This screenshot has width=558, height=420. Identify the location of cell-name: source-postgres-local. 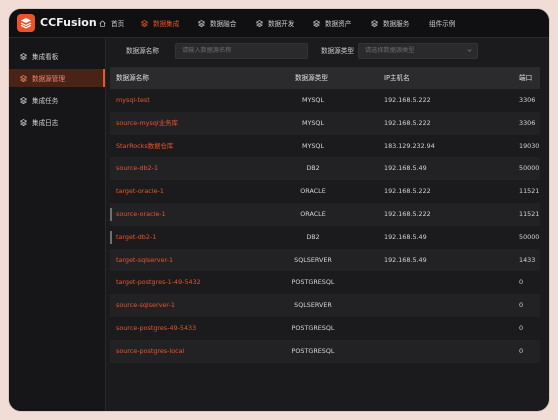
(150, 351).